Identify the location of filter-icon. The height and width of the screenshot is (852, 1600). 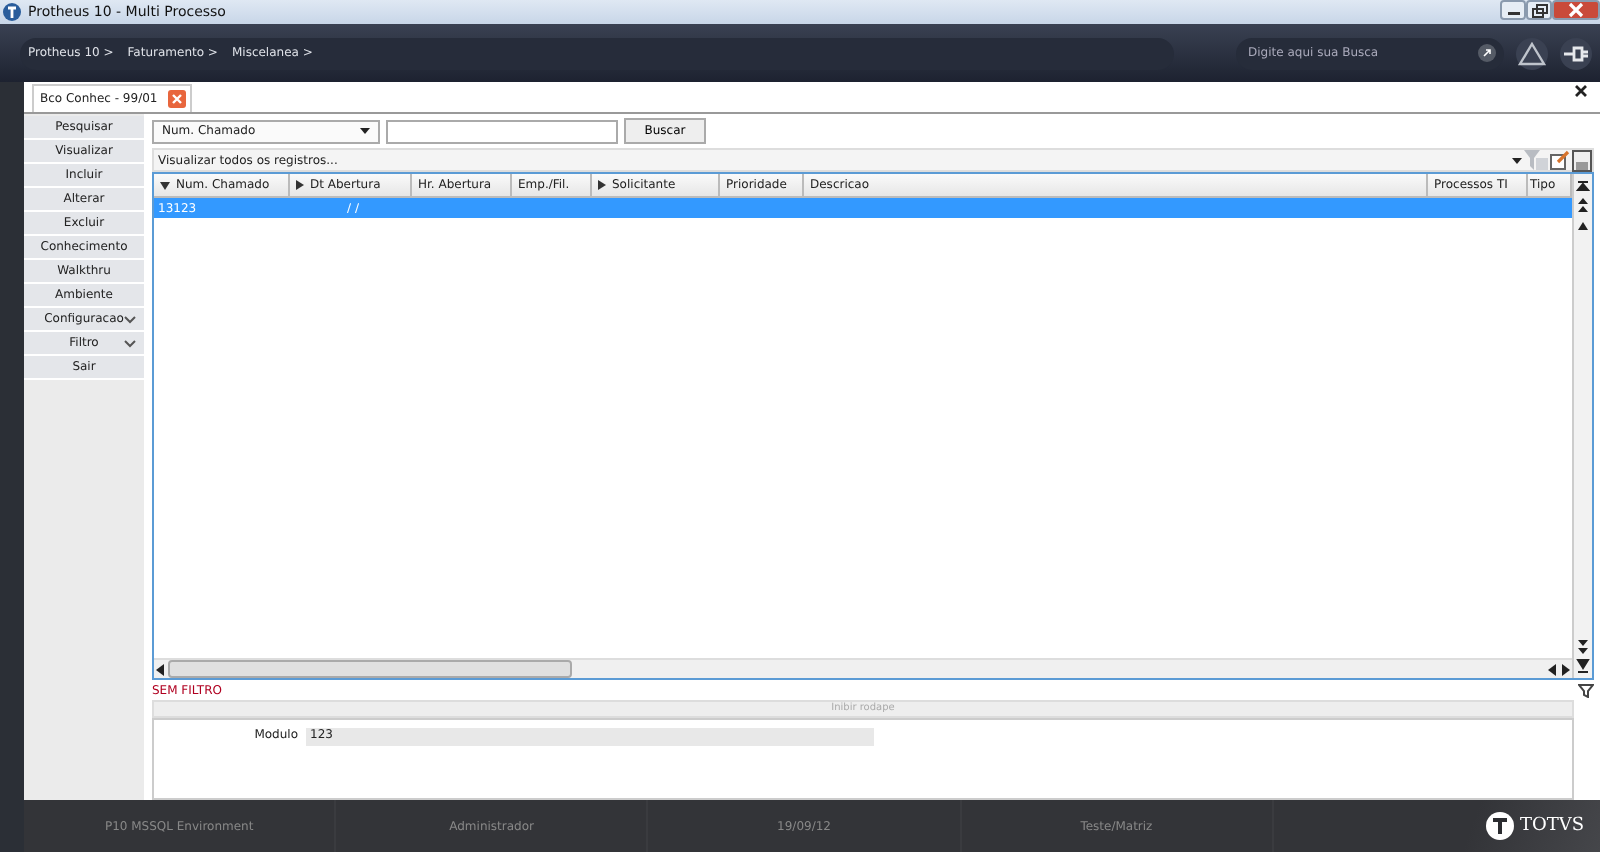
(1586, 690).